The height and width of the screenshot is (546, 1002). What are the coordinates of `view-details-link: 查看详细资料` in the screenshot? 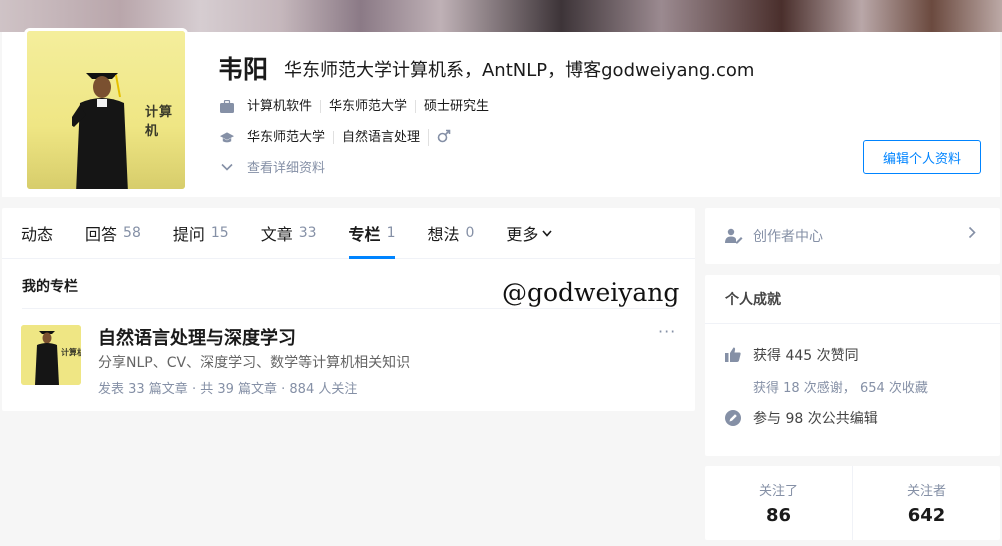 It's located at (272, 166).